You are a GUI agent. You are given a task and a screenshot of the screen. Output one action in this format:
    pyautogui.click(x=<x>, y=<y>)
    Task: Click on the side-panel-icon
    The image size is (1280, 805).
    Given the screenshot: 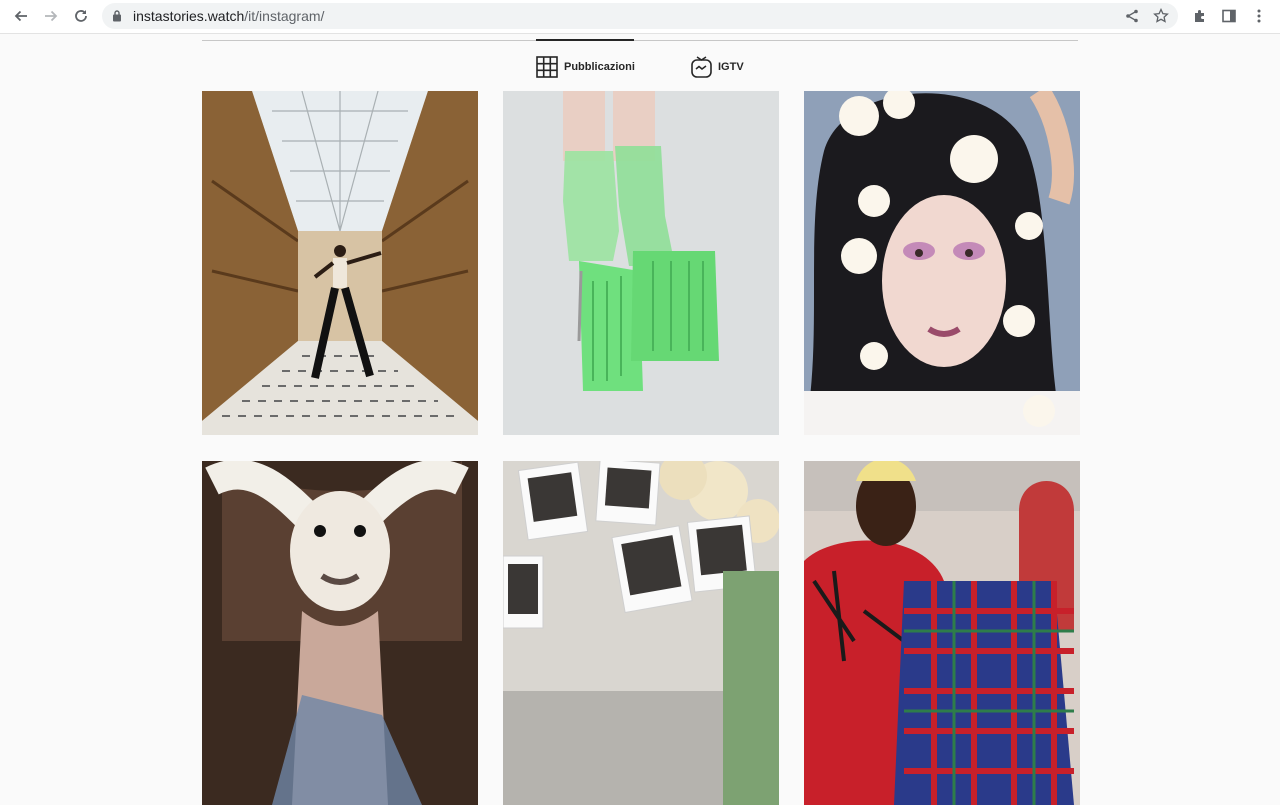 What is the action you would take?
    pyautogui.click(x=1229, y=16)
    